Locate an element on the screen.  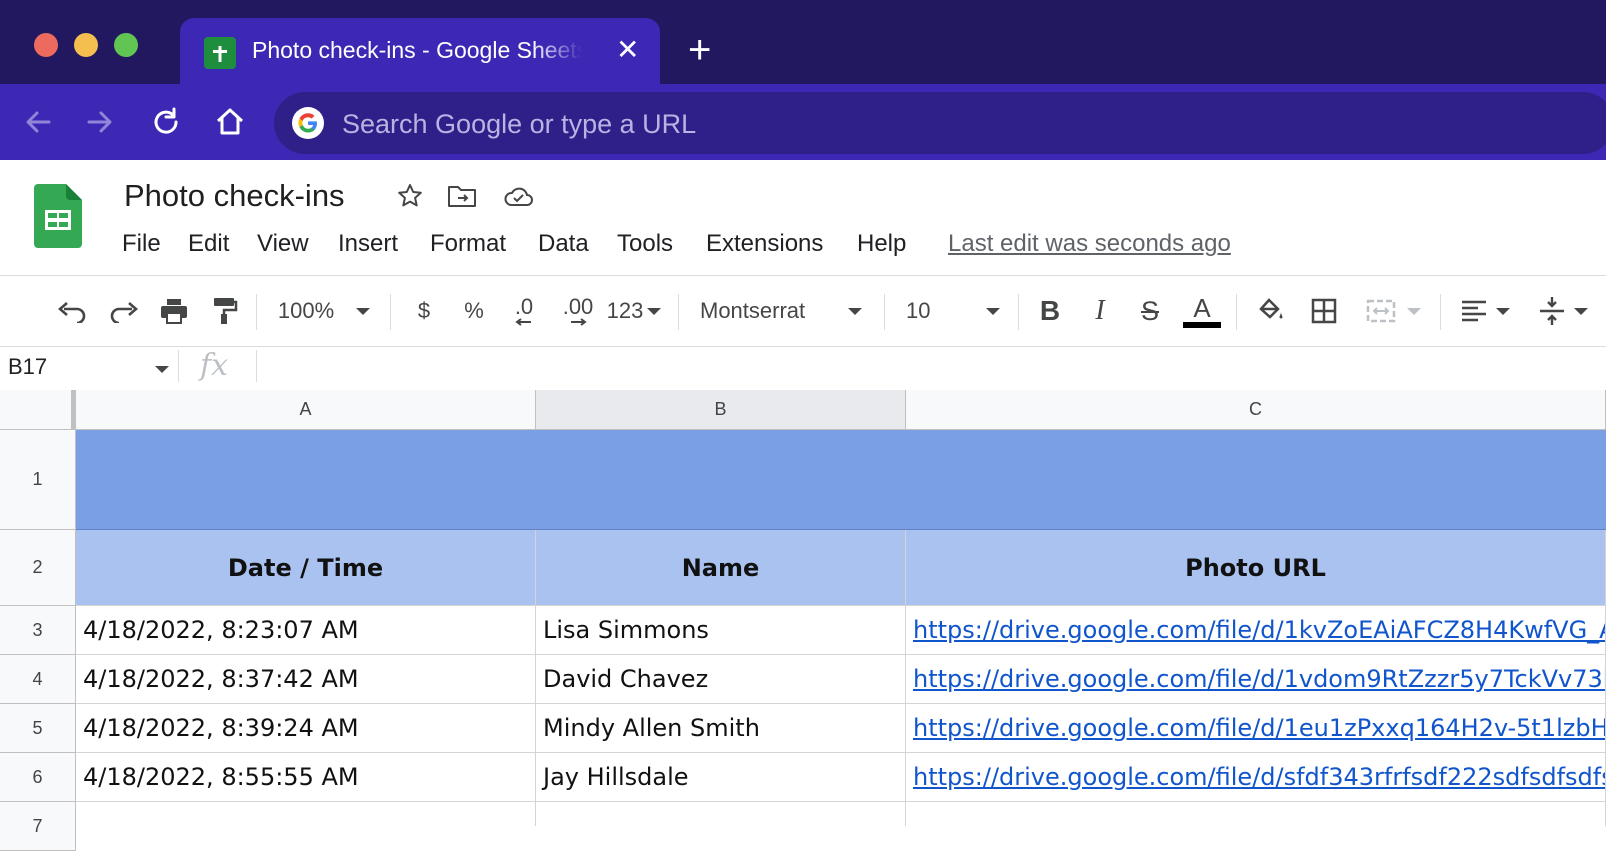
row-header: 2 is located at coordinates (38, 568).